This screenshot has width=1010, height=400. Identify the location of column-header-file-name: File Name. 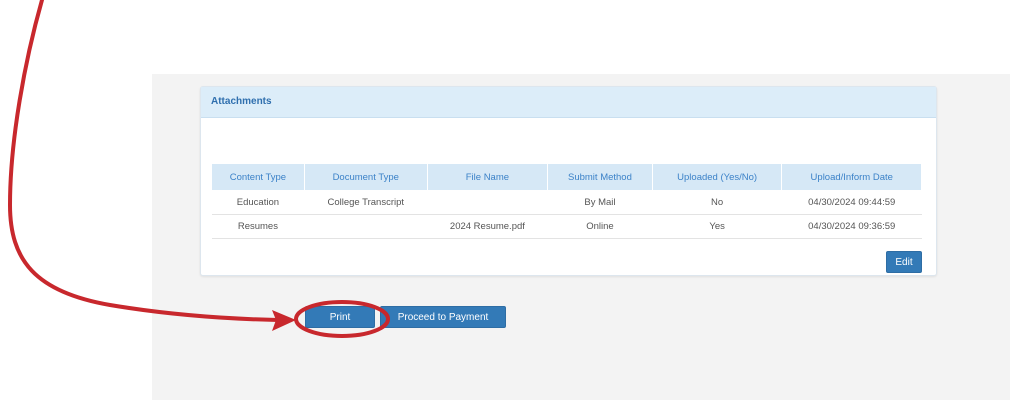
(487, 177).